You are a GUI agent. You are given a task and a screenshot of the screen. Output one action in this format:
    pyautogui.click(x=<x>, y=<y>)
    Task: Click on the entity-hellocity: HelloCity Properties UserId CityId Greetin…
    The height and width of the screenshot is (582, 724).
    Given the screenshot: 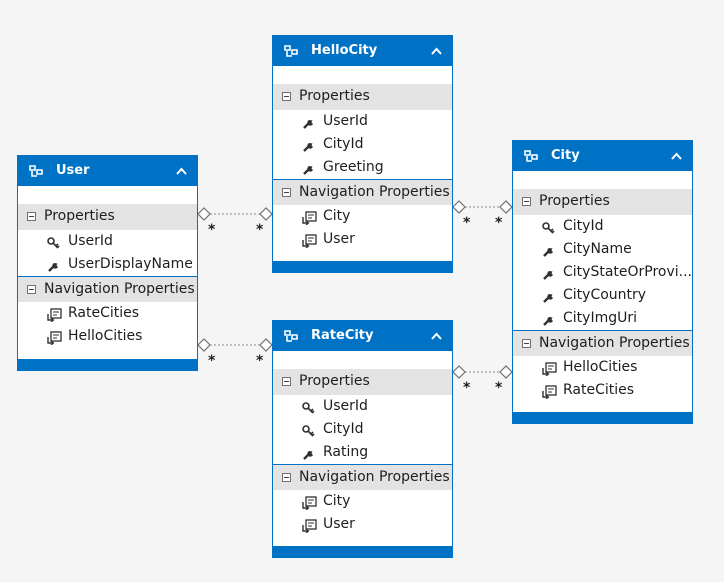 What is the action you would take?
    pyautogui.click(x=362, y=154)
    